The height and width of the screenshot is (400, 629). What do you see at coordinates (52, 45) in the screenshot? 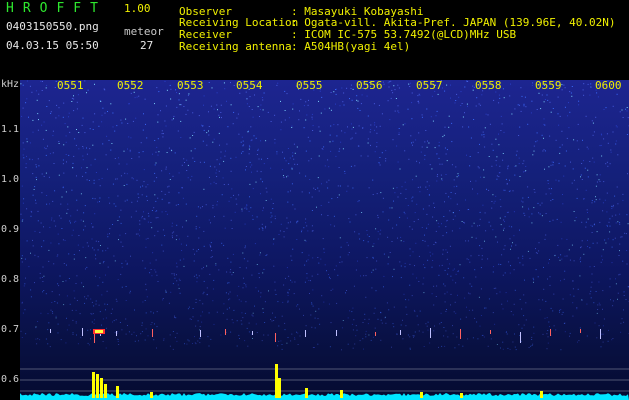
I see `timestamp-label: 04.03.15 05:50` at bounding box center [52, 45].